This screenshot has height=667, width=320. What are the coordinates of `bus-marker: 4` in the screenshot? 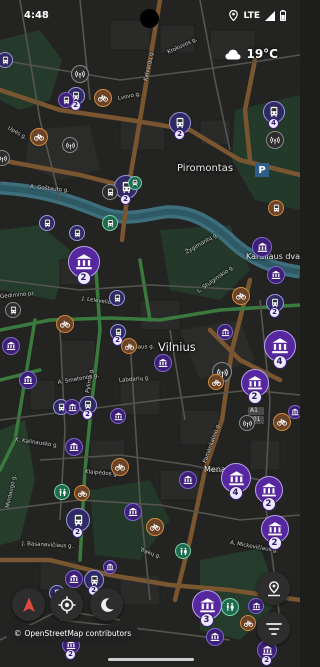 It's located at (274, 115).